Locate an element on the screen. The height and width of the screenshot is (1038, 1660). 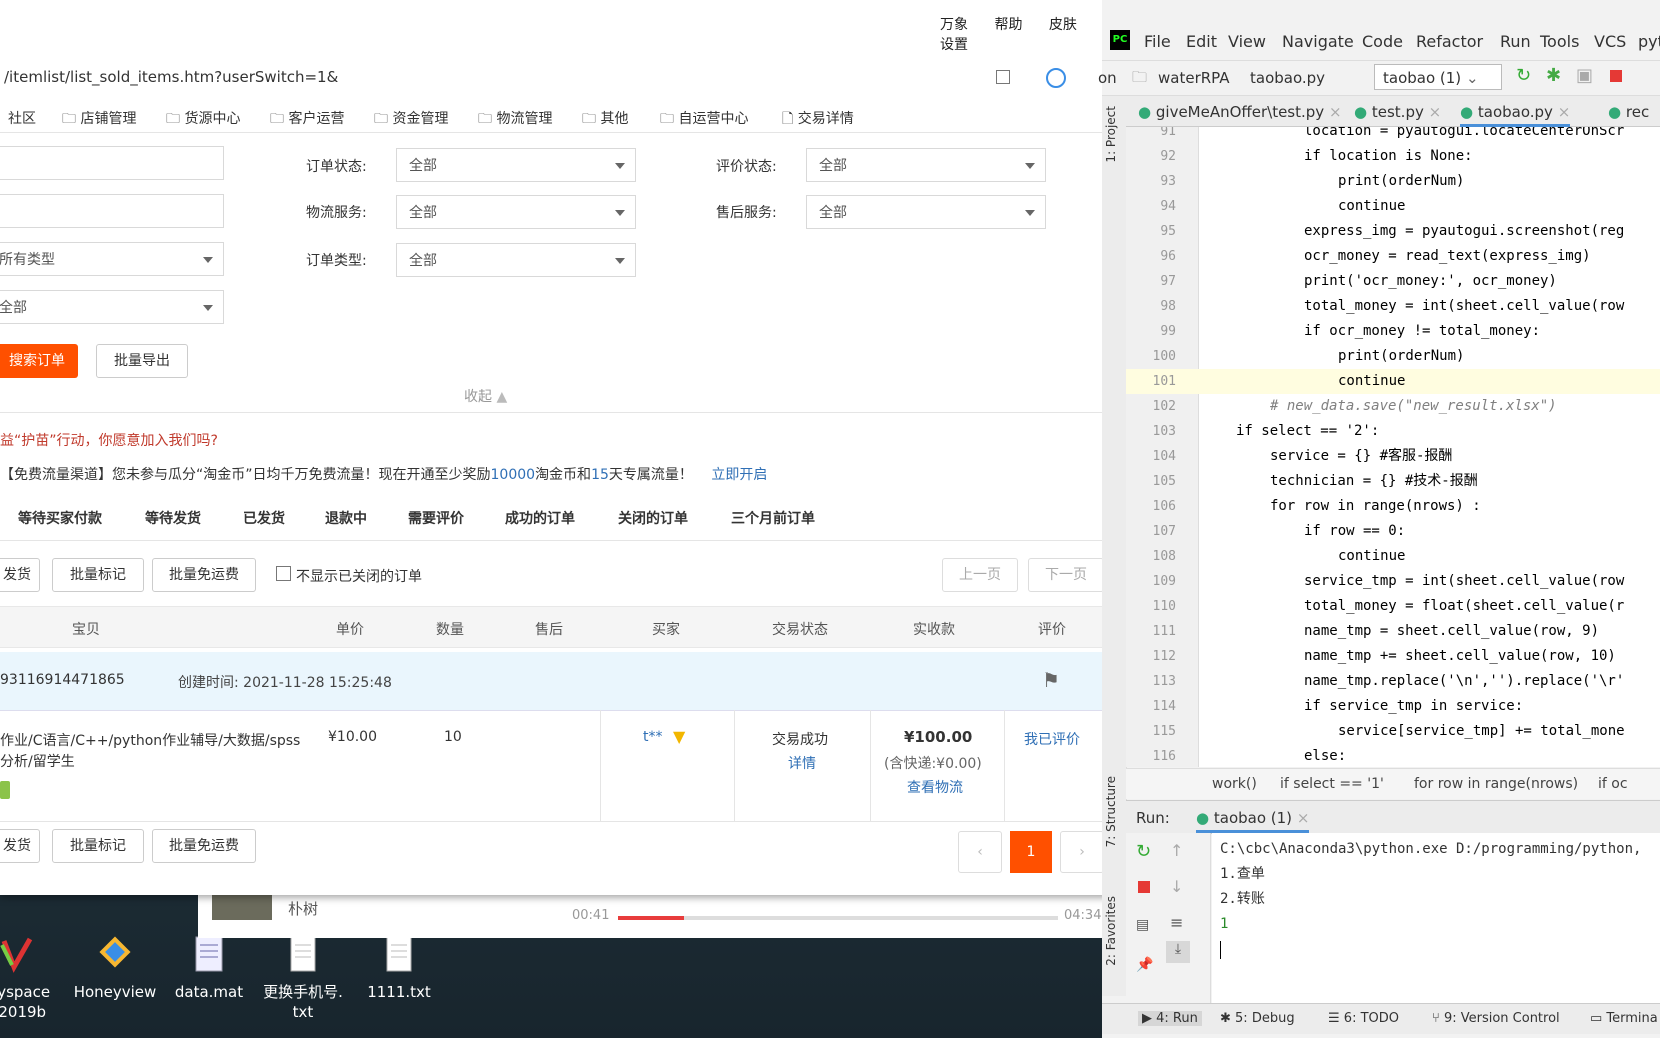
arrow-up-icon: ↑ is located at coordinates (1176, 850).